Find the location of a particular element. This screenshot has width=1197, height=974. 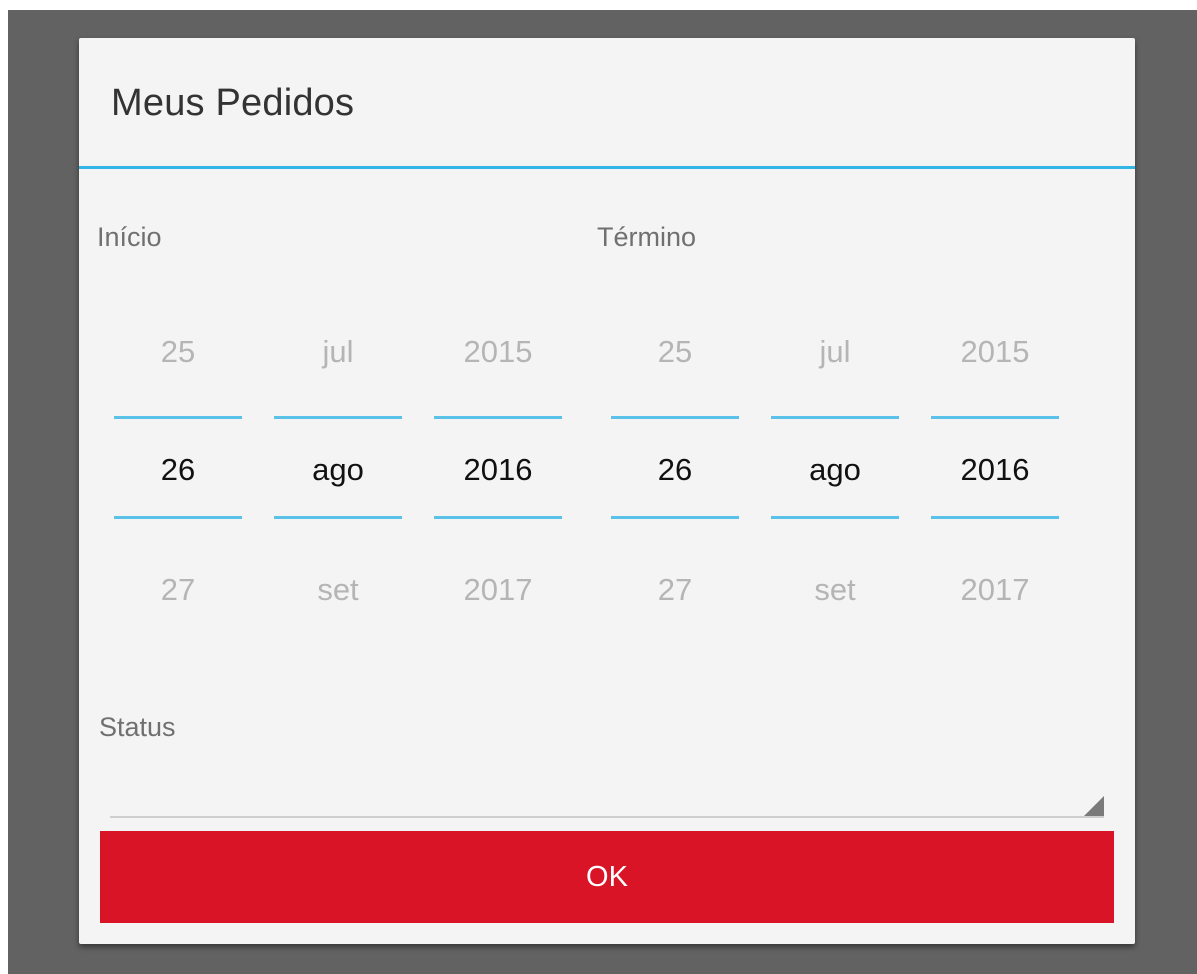

start-year-prev: 2015 is located at coordinates (498, 352).